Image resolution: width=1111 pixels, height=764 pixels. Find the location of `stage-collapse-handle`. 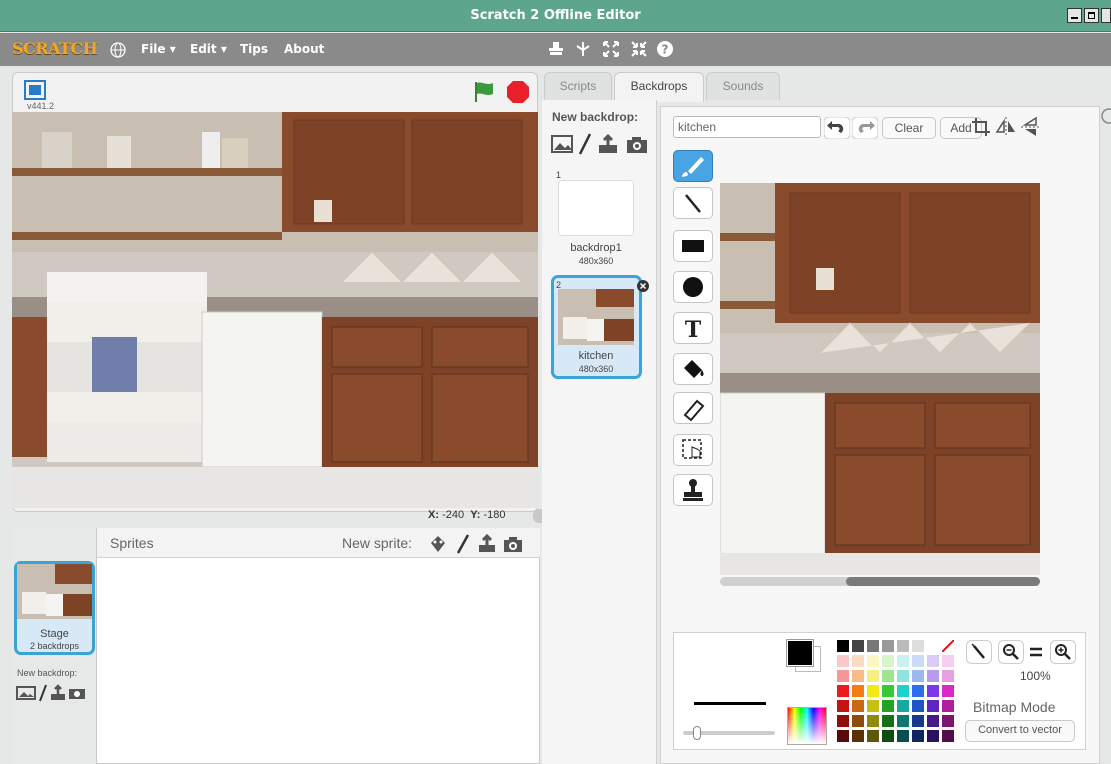

stage-collapse-handle is located at coordinates (537, 516).